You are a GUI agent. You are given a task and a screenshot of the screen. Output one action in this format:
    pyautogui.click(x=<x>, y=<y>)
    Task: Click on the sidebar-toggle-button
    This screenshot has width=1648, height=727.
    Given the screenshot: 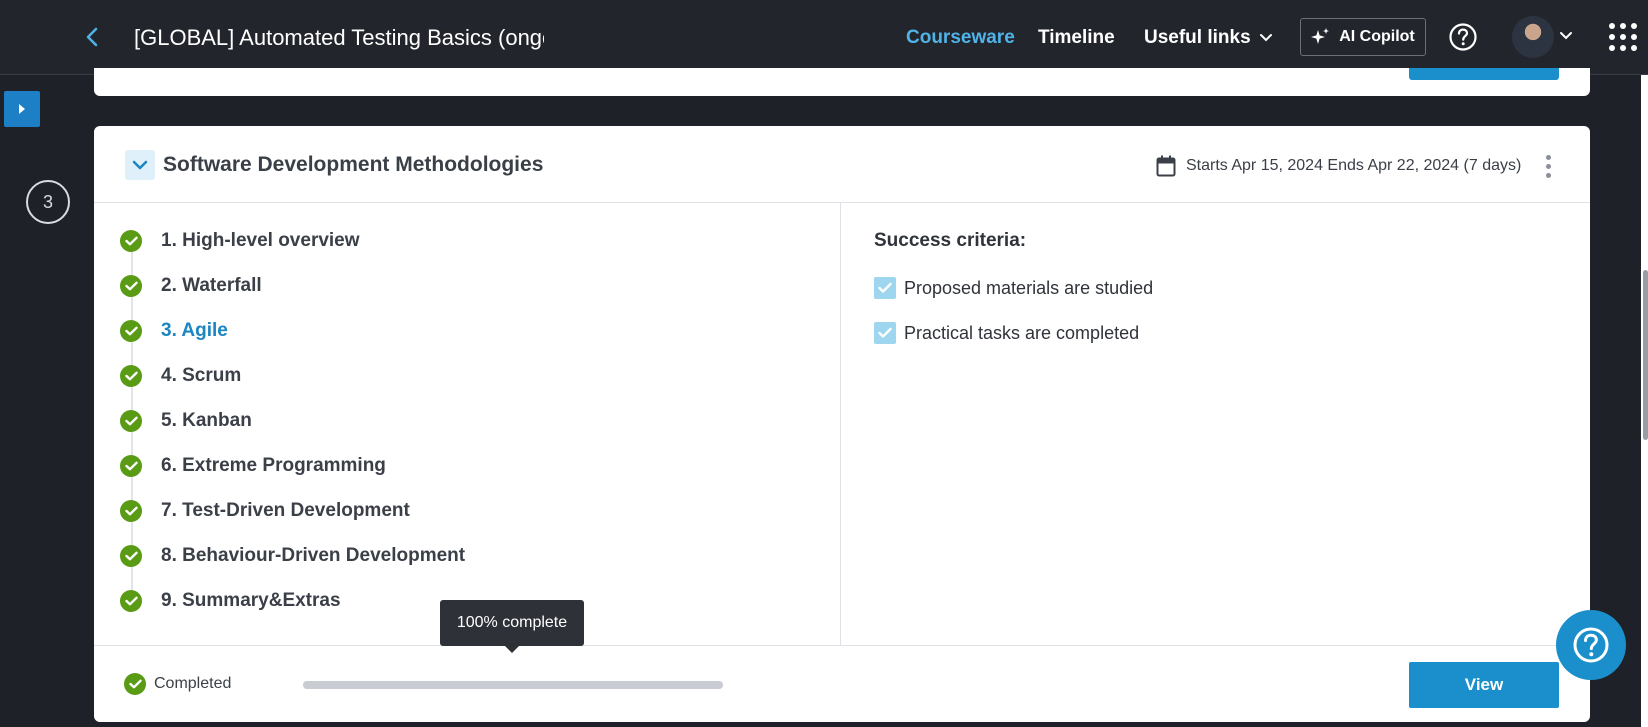 What is the action you would take?
    pyautogui.click(x=22, y=109)
    